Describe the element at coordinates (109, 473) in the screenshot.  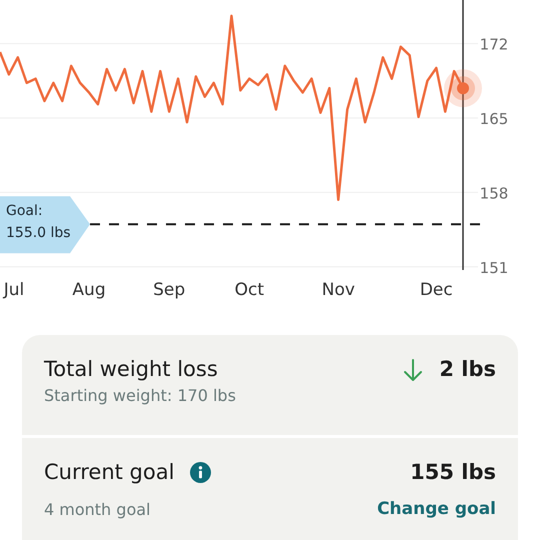
I see `row-title: Current goal` at that location.